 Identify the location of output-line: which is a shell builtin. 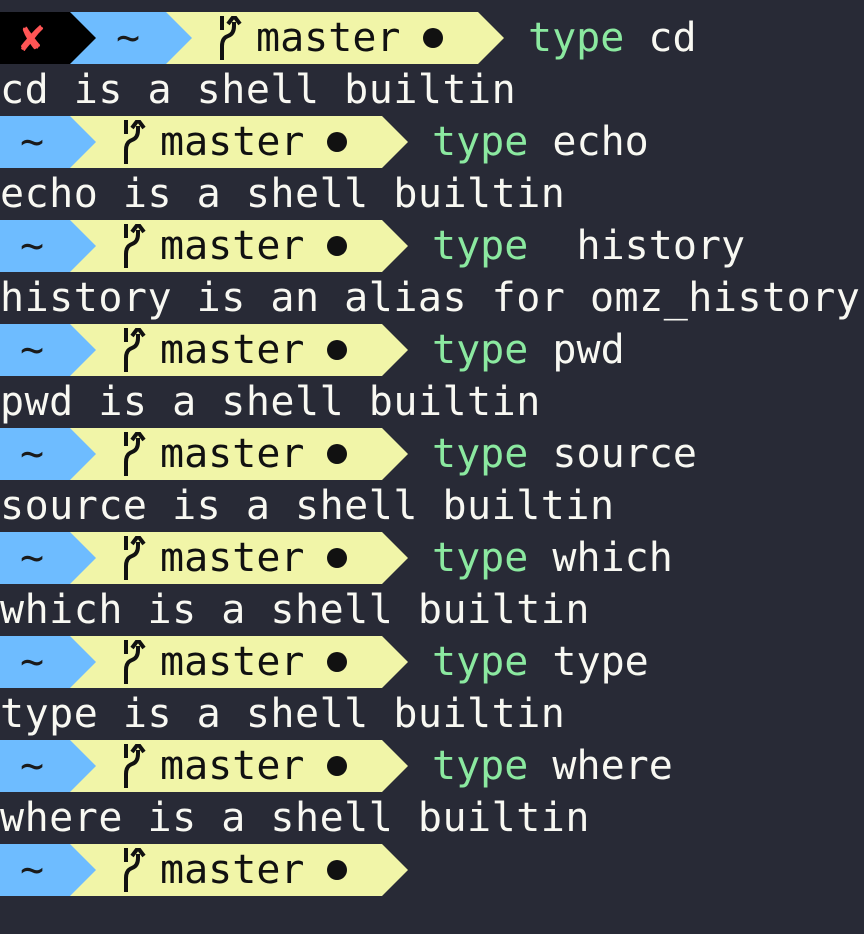
(295, 610).